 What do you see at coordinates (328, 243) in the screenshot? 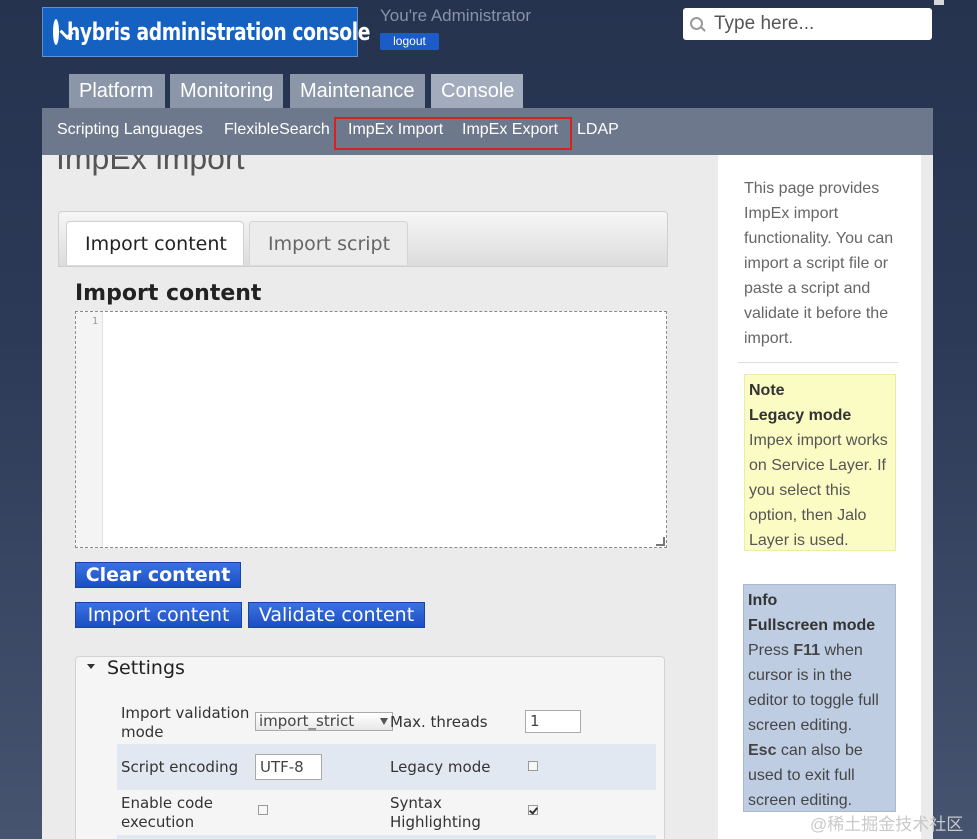
I see `tab-import-script: Import script` at bounding box center [328, 243].